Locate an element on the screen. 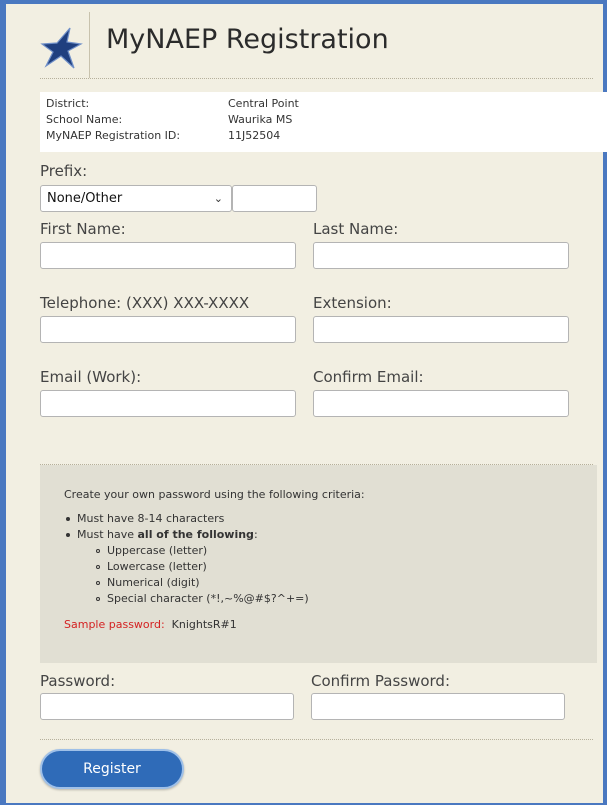 The width and height of the screenshot is (607, 805). header-divider is located at coordinates (89, 45).